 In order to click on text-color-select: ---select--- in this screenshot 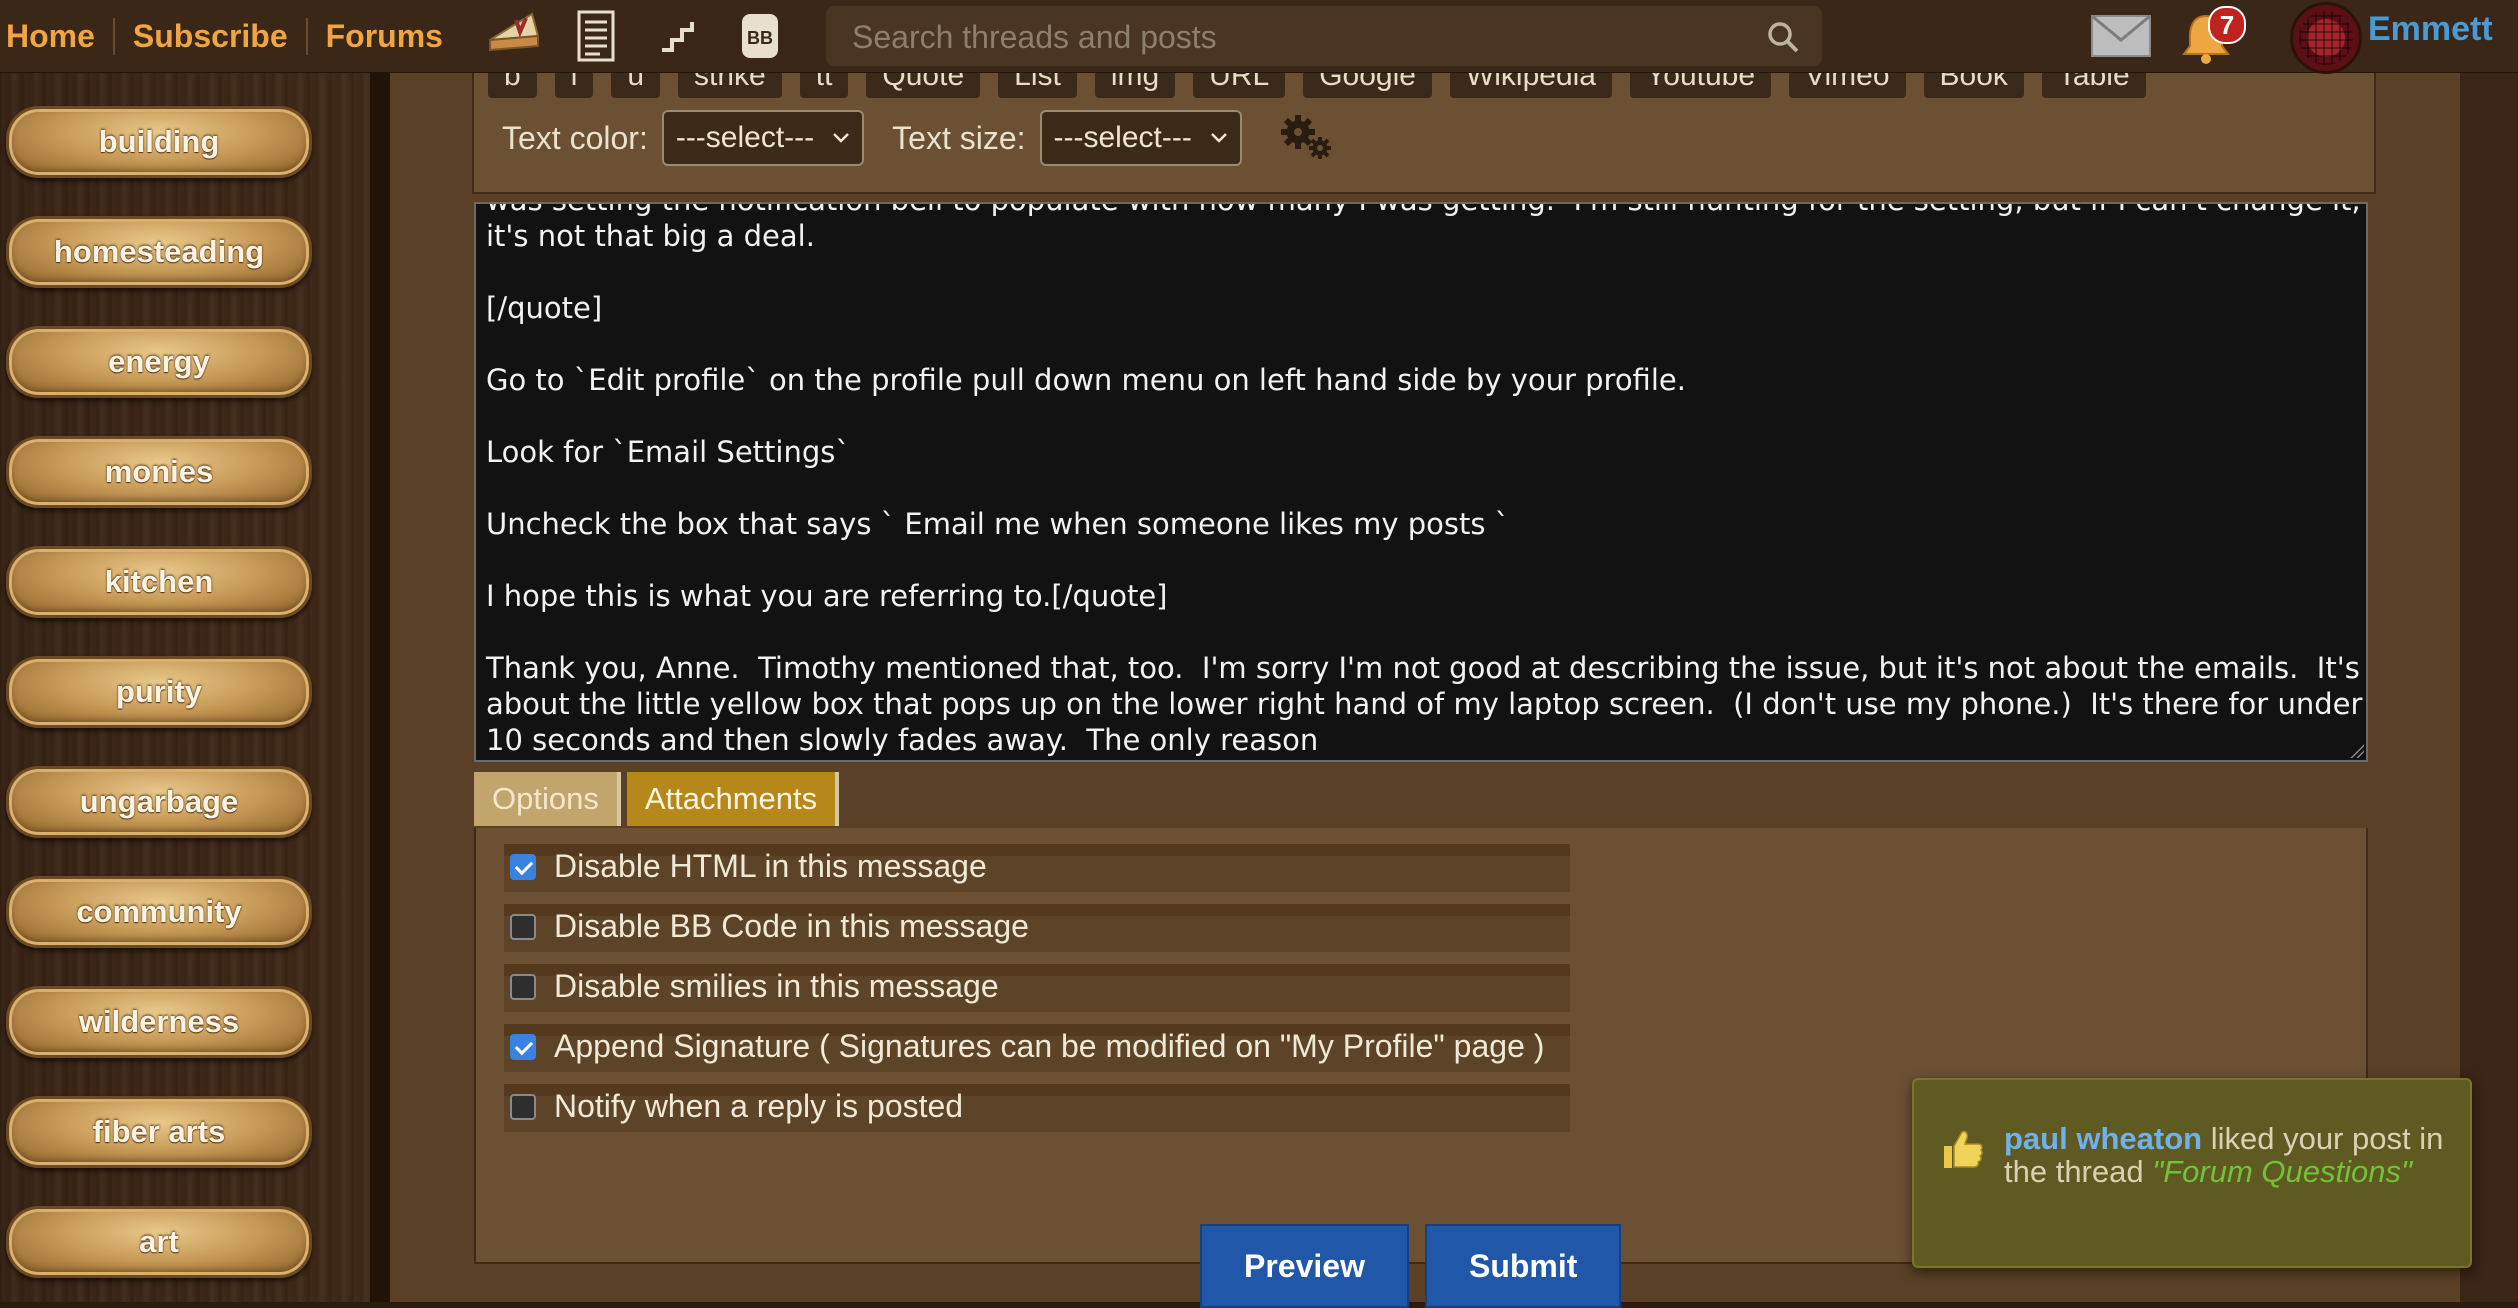, I will do `click(763, 138)`.